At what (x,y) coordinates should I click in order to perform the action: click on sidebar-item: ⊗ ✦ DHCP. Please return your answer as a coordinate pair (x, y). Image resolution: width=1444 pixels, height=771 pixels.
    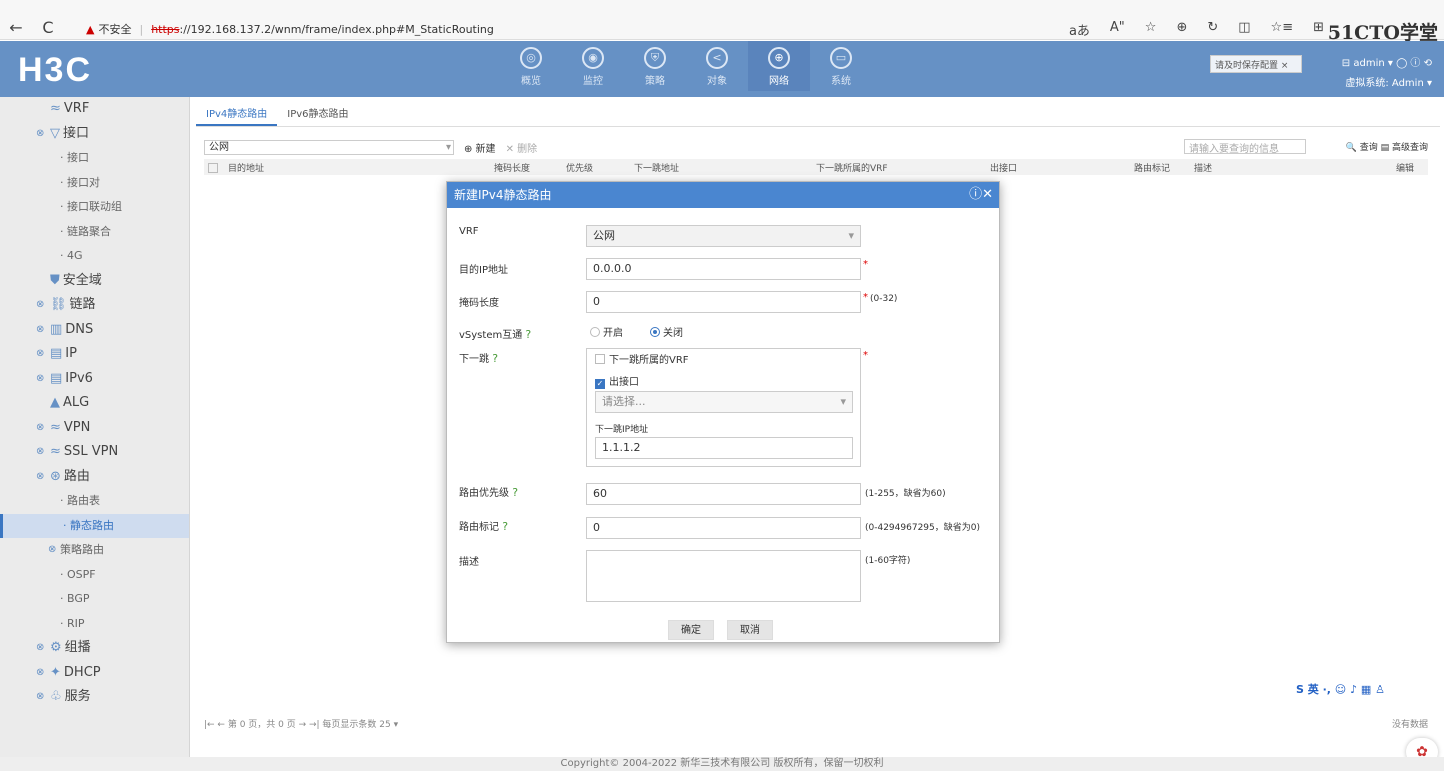
    Looking at the image, I should click on (94, 673).